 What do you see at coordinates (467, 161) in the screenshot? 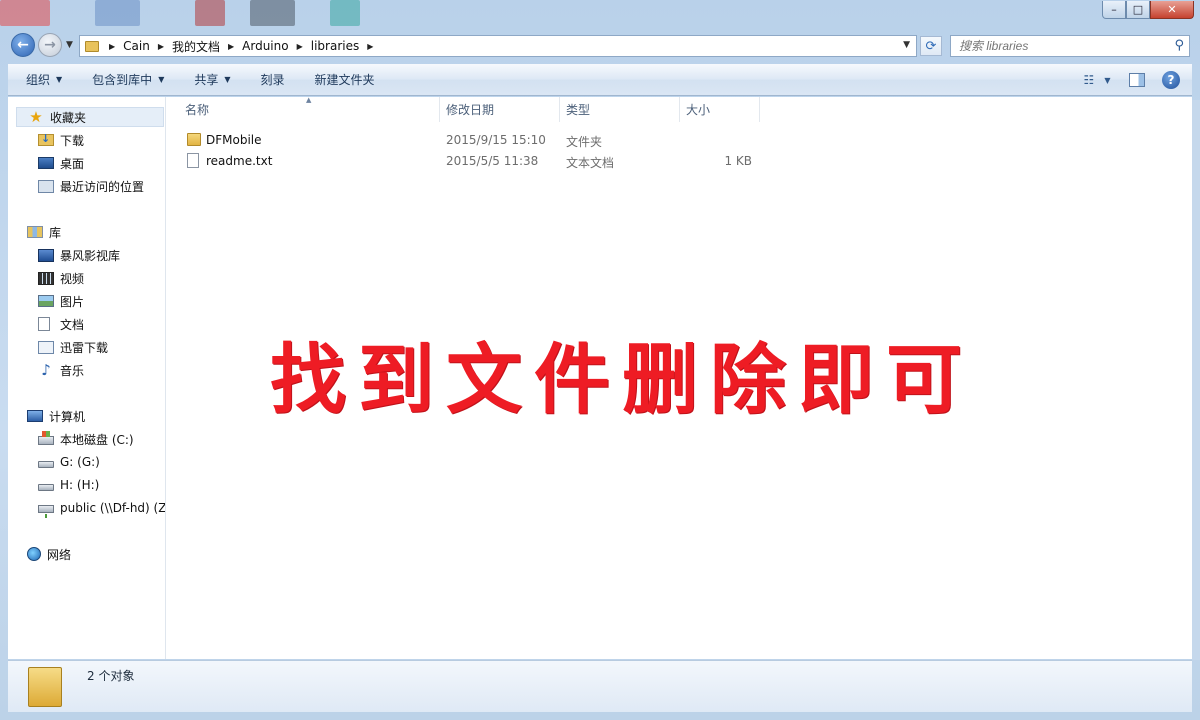
I see `file-row: readme.txt 2015/5/5 11:38 文本文档 1 KB` at bounding box center [467, 161].